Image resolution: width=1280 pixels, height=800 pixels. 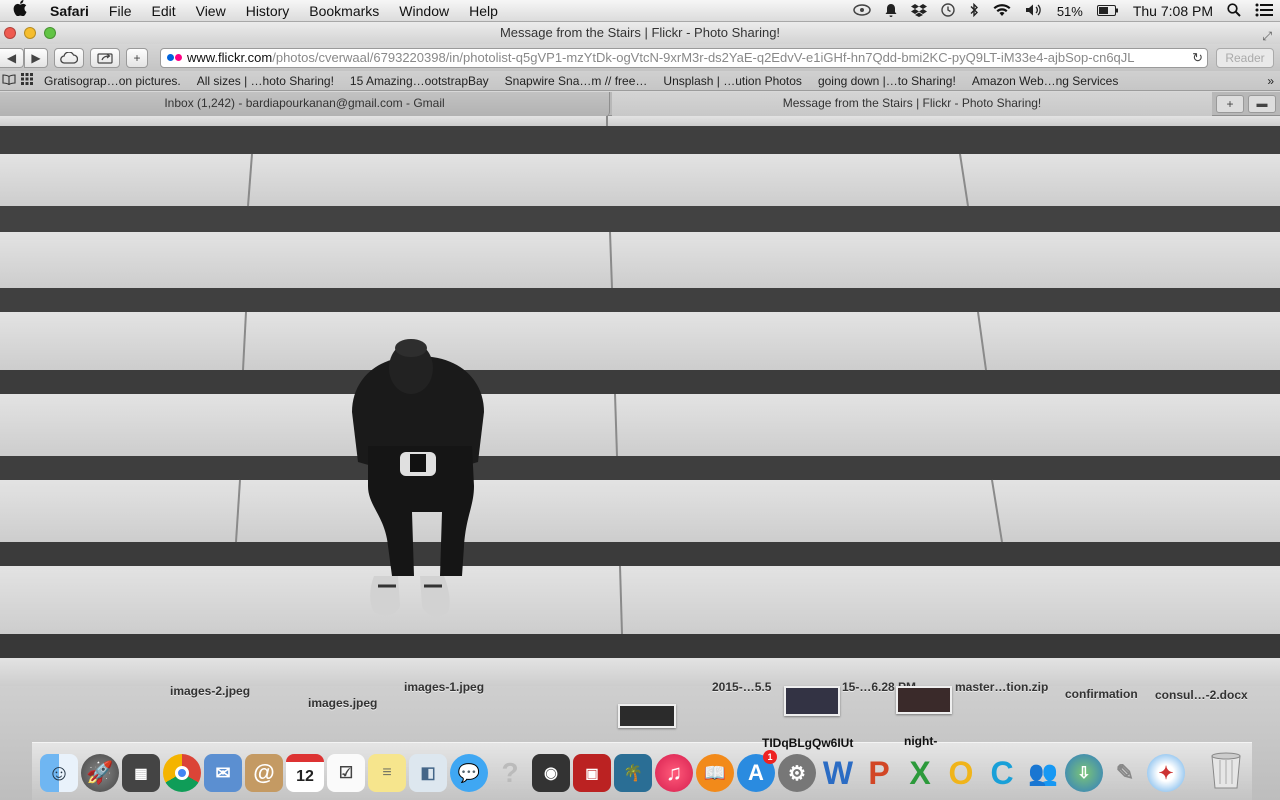 What do you see at coordinates (1101, 694) in the screenshot?
I see `desktop-file: confirmation` at bounding box center [1101, 694].